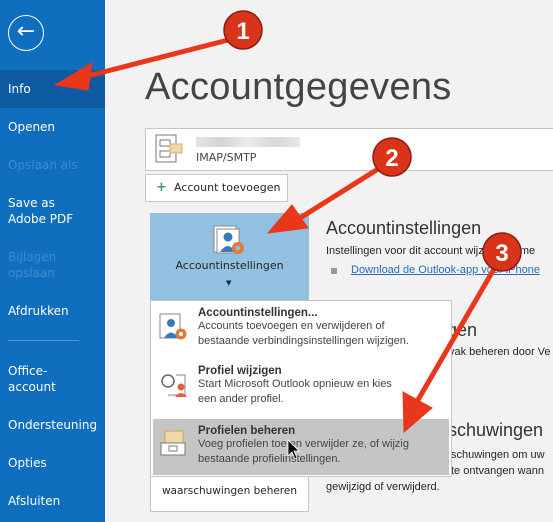 This screenshot has height=522, width=553. I want to click on nav-afdrukken: Afdrukken, so click(52, 311).